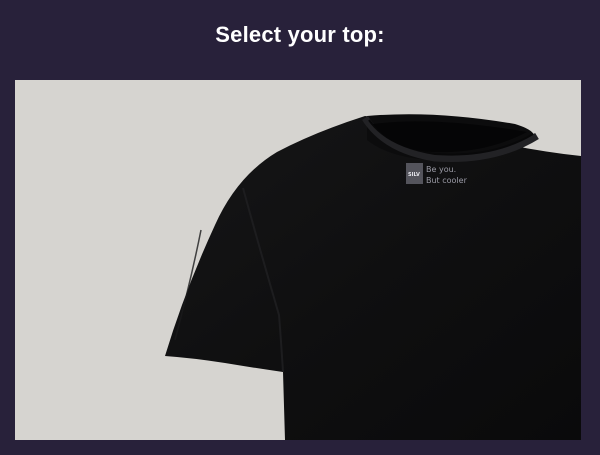 Image resolution: width=600 pixels, height=455 pixels. Describe the element at coordinates (447, 180) in the screenshot. I see `svg-text: But cooler` at that location.